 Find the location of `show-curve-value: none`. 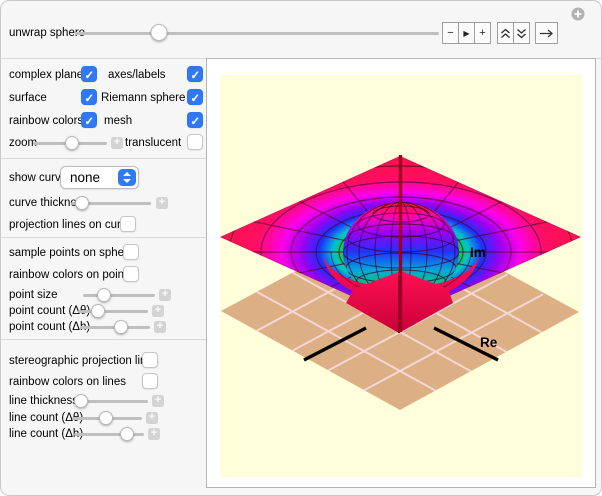

show-curve-value: none is located at coordinates (85, 177).